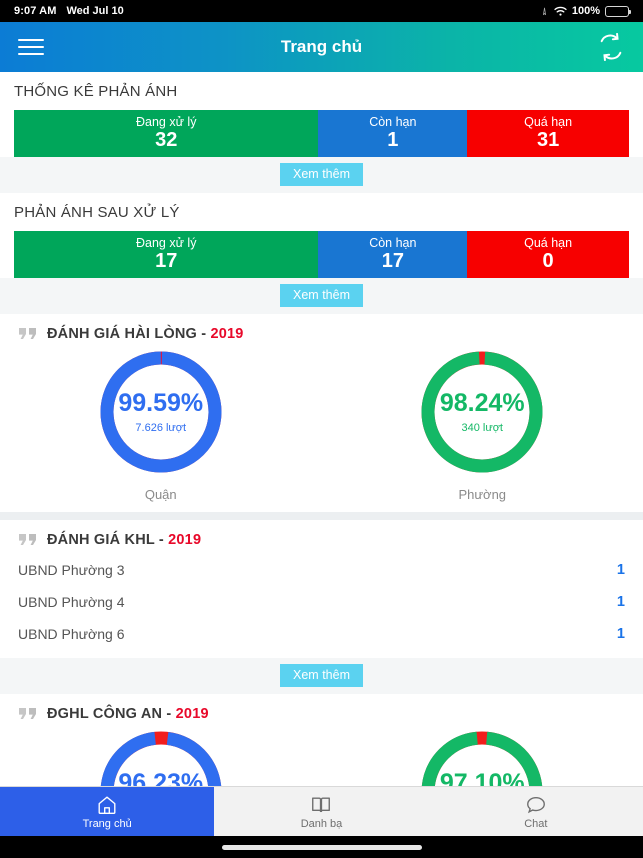  Describe the element at coordinates (548, 261) in the screenshot. I see `segment-value: 0` at that location.